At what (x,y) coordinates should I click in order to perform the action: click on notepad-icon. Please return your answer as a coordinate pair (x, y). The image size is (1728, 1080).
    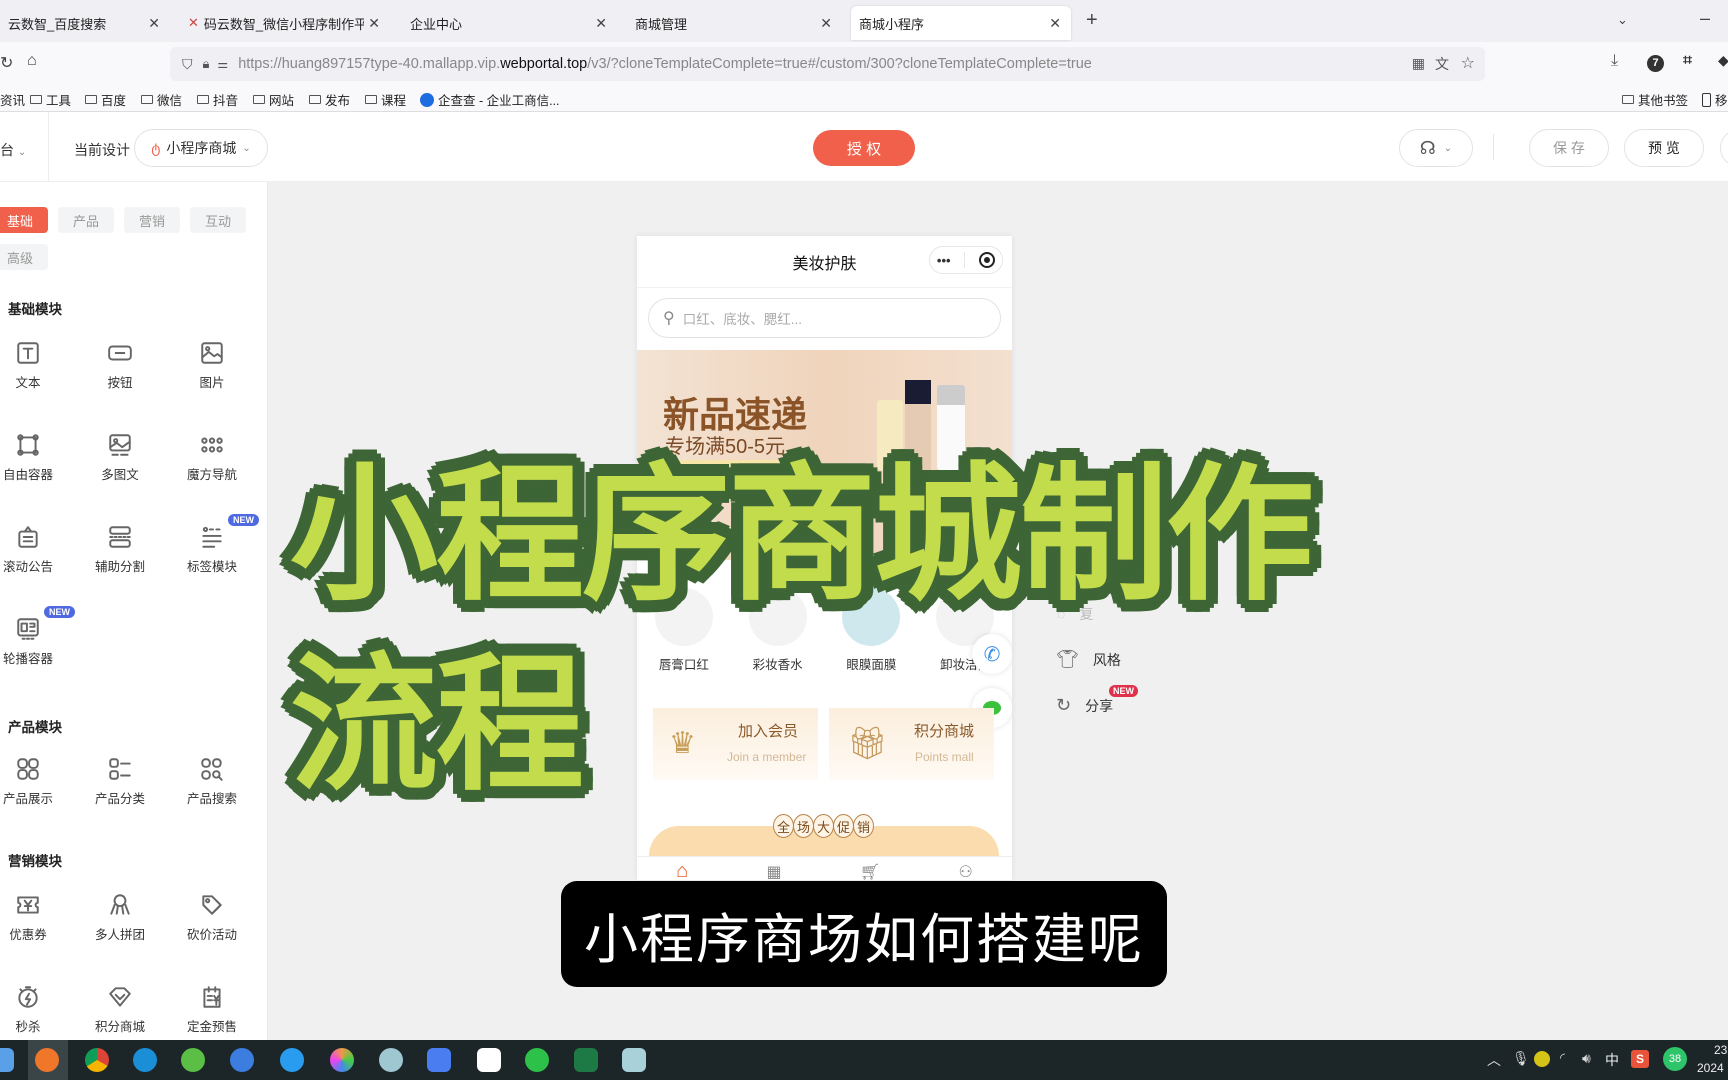
    Looking at the image, I should click on (634, 1060).